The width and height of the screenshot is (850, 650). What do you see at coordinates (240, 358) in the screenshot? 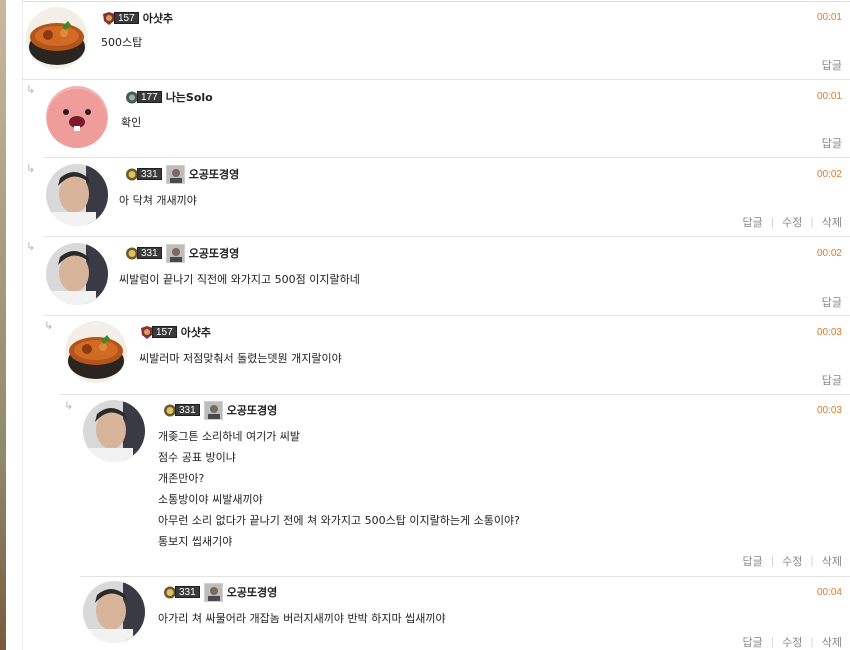
I see `comment-line: 씨발러마 저점맞춰서 돌렸는뎃뭔 개지랄이야` at bounding box center [240, 358].